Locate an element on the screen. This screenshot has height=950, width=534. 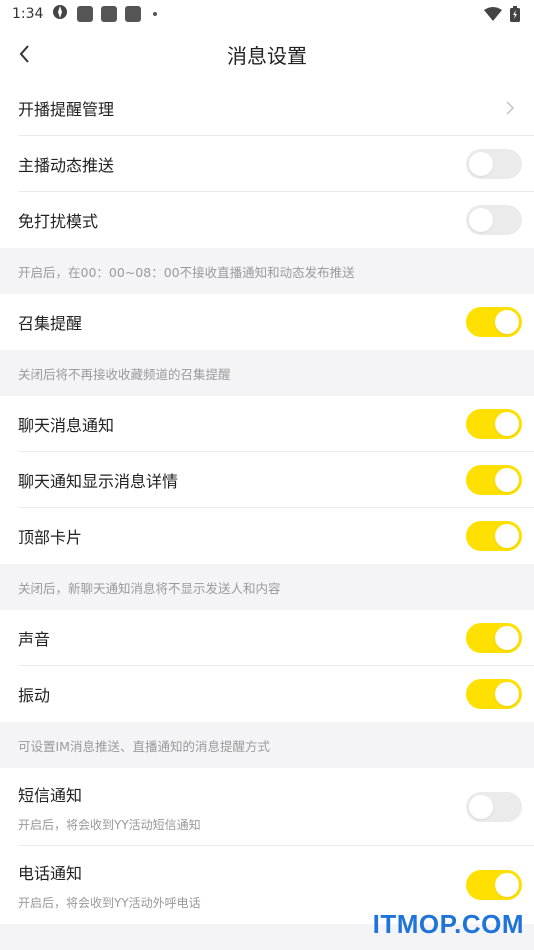
wifi-icon is located at coordinates (493, 16).